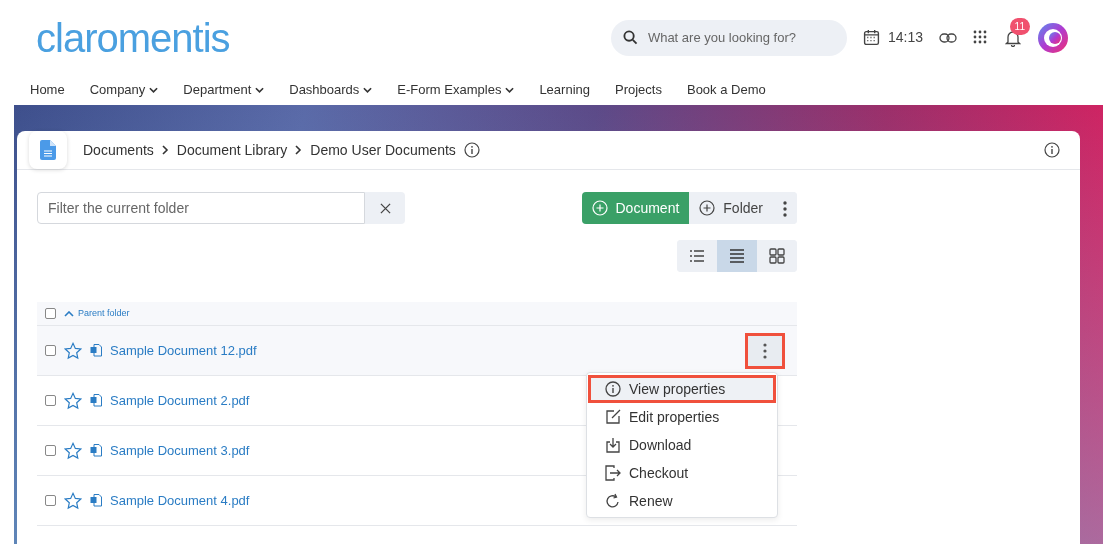  What do you see at coordinates (1053, 37) in the screenshot?
I see `avatar-icon` at bounding box center [1053, 37].